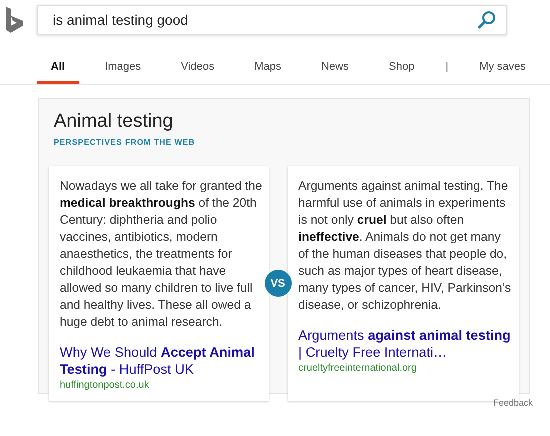 The width and height of the screenshot is (550, 436). I want to click on my-saves-link: My saves, so click(503, 72).